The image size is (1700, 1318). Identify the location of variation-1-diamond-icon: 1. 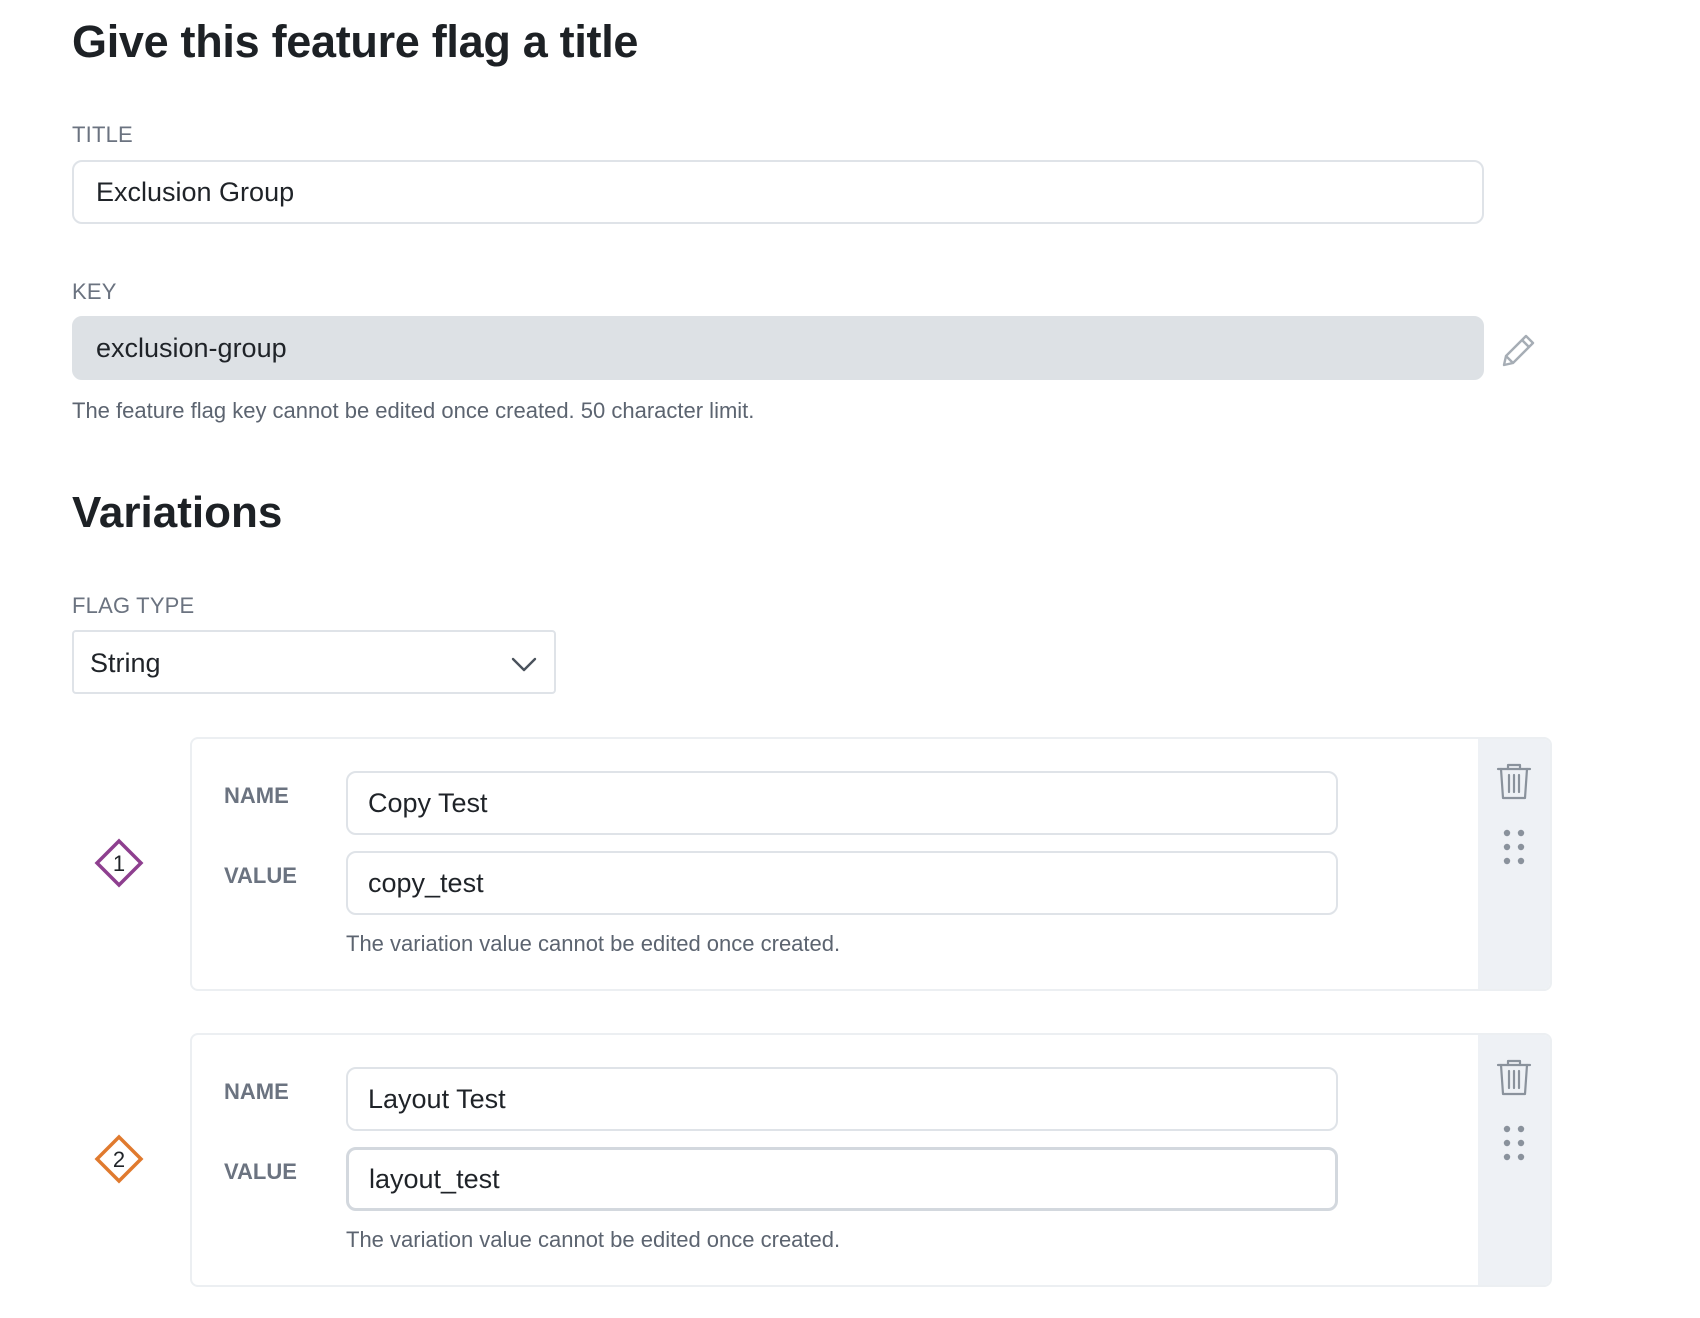
(119, 863).